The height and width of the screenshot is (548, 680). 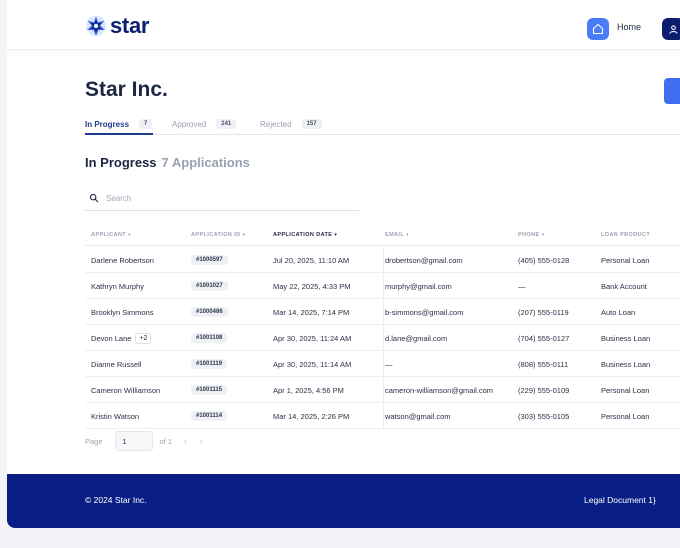 What do you see at coordinates (189, 124) in the screenshot?
I see `tab-label: Approved` at bounding box center [189, 124].